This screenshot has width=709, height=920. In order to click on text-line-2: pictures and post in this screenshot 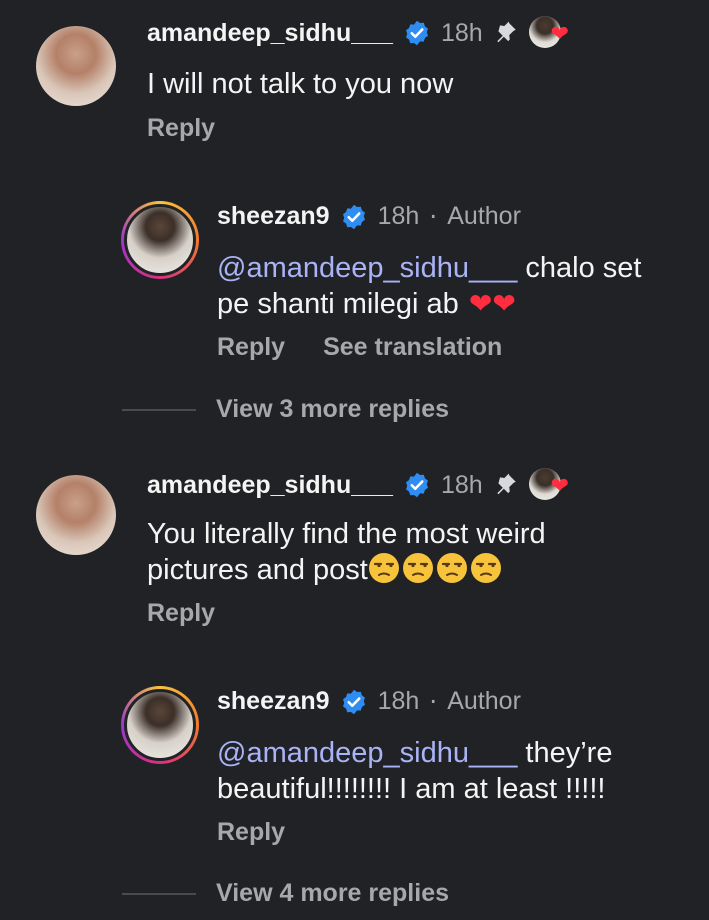, I will do `click(257, 570)`.